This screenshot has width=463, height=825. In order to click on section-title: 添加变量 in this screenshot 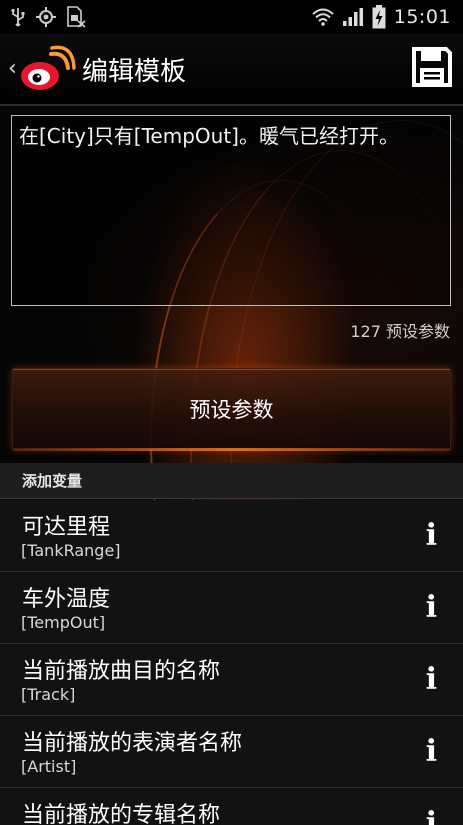, I will do `click(52, 481)`.